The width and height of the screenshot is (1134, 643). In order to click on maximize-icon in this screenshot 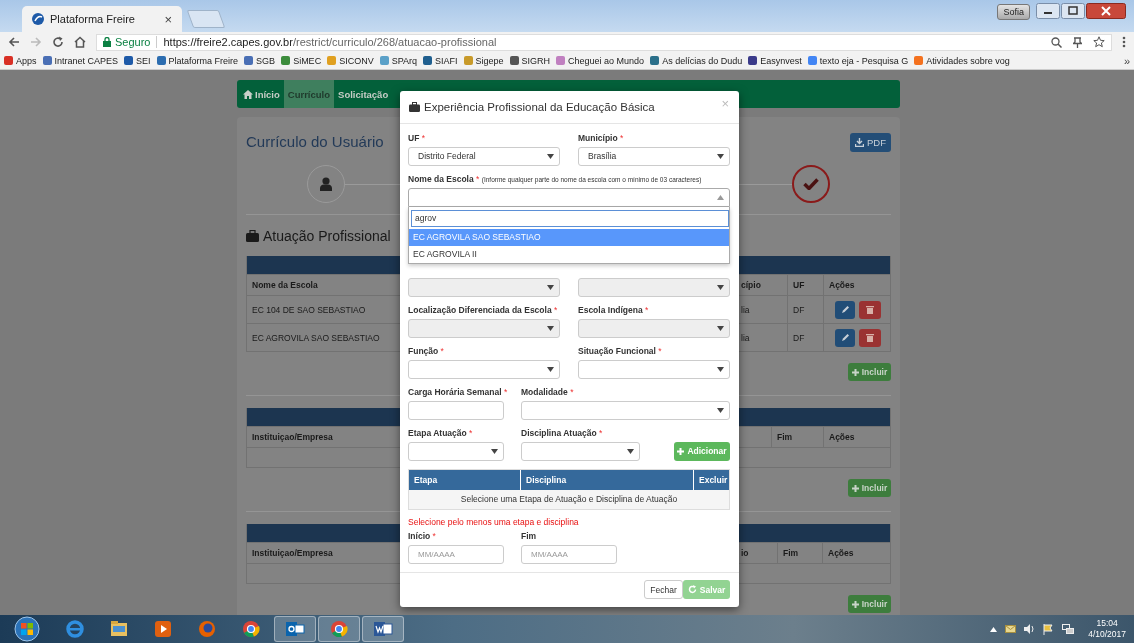, I will do `click(1073, 11)`.